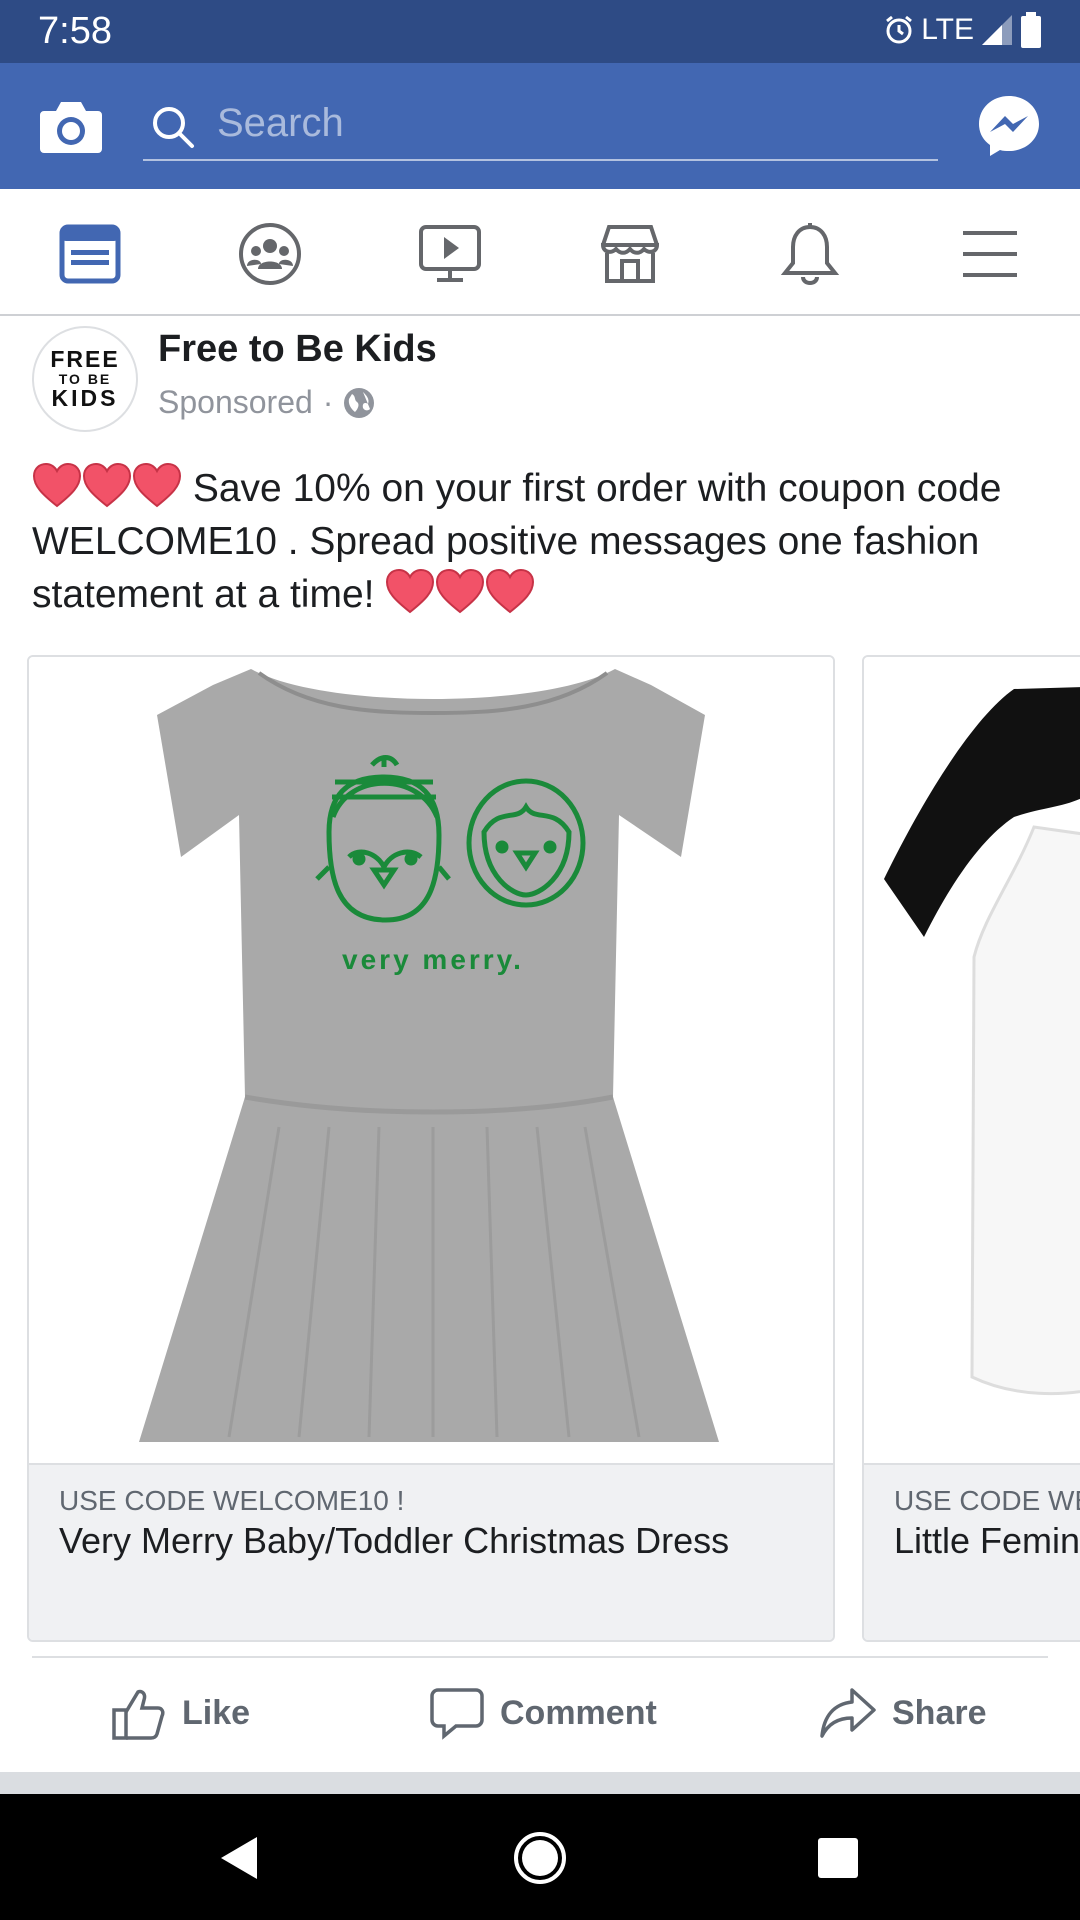  I want to click on share-icon, so click(848, 1713).